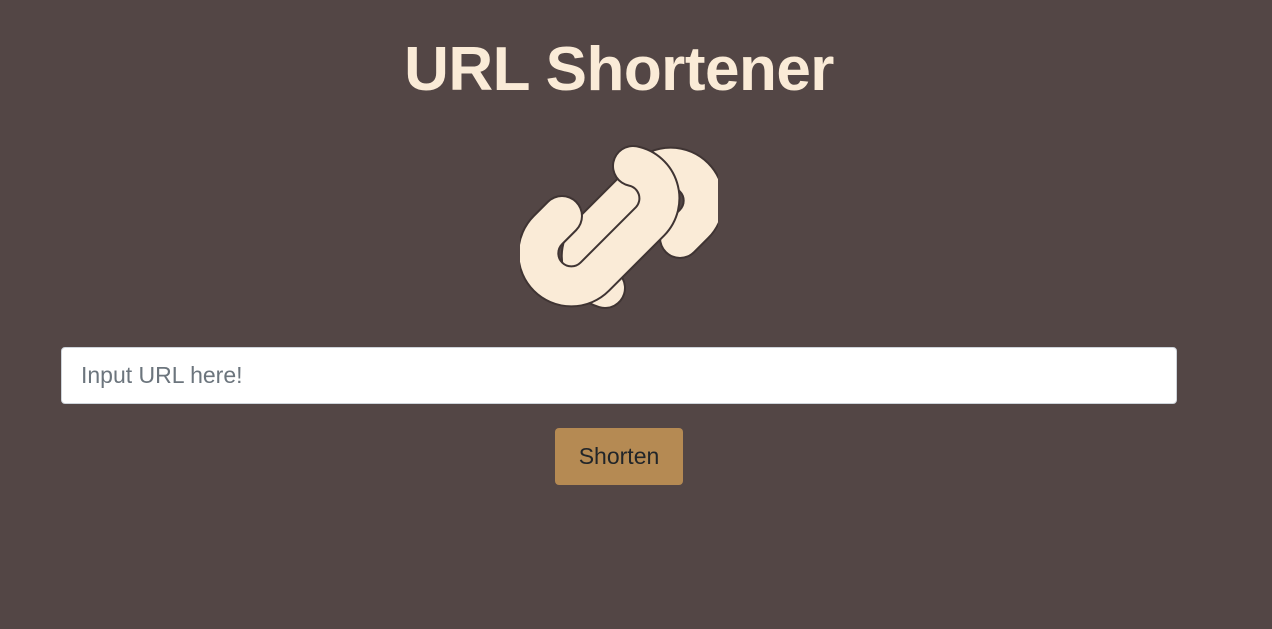  Describe the element at coordinates (619, 227) in the screenshot. I see `link-icon` at that location.